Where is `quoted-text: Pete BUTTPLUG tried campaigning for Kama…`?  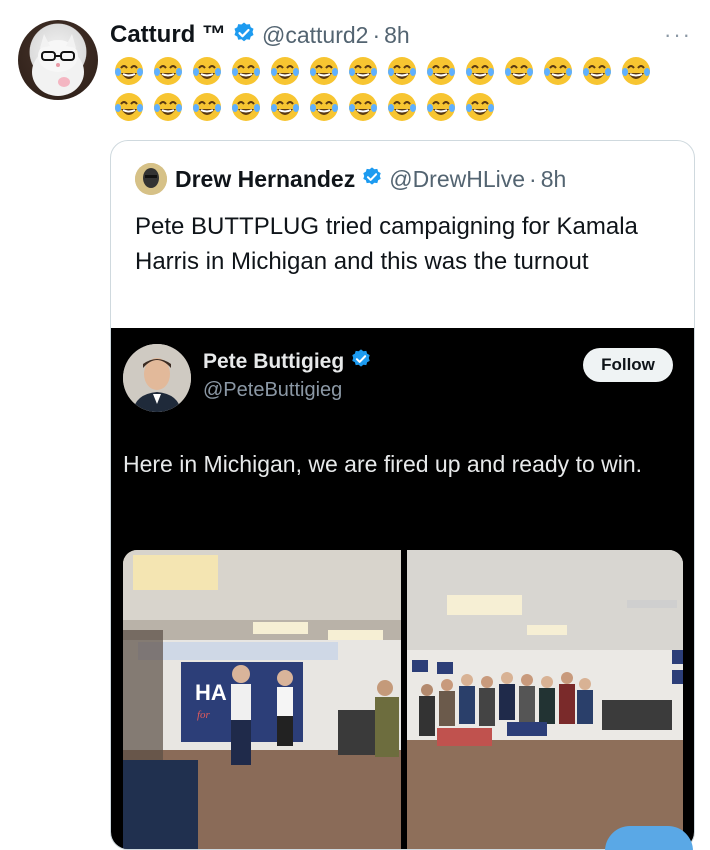 quoted-text: Pete BUTTPLUG tried campaigning for Kama… is located at coordinates (386, 244).